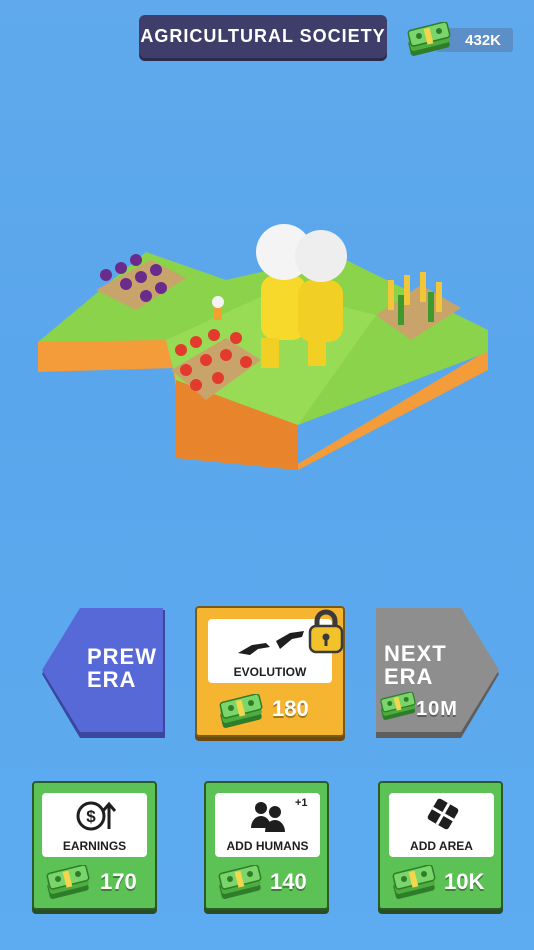 The height and width of the screenshot is (950, 534). What do you see at coordinates (443, 814) in the screenshot?
I see `area-tiles-icon` at bounding box center [443, 814].